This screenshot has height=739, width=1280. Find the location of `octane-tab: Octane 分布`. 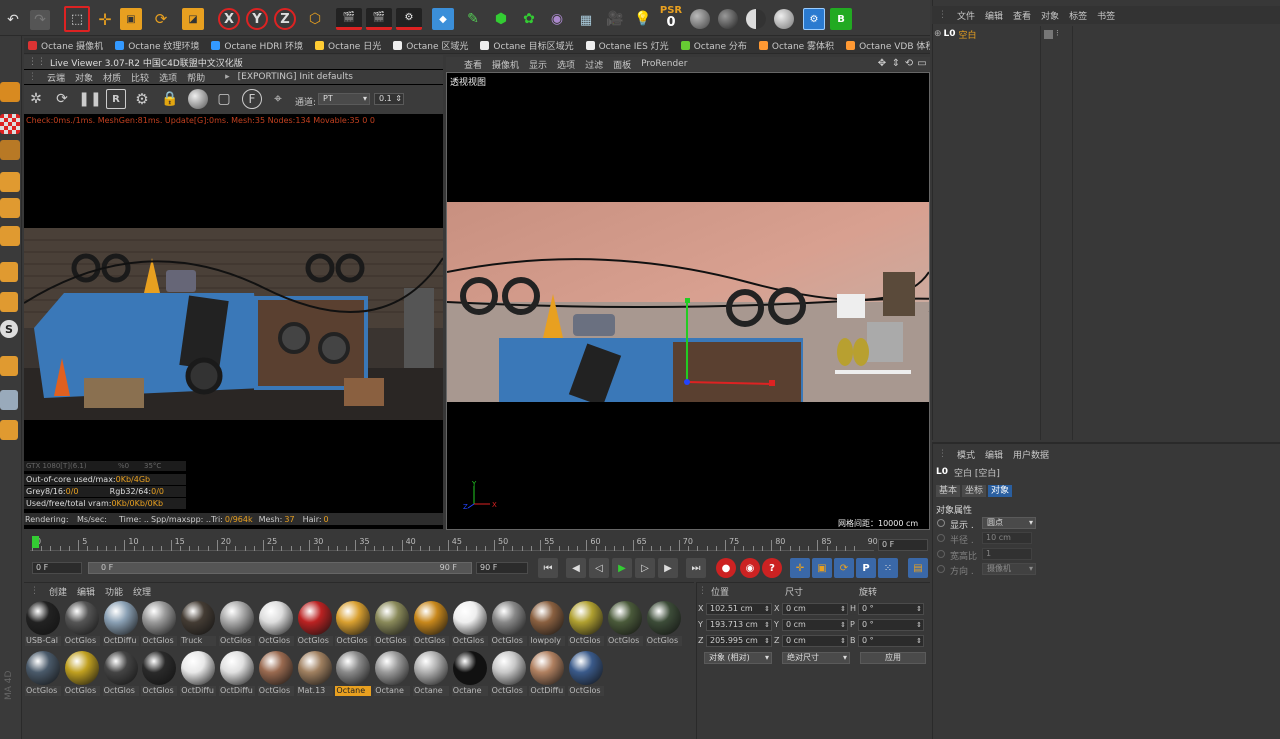

octane-tab: Octane 分布 is located at coordinates (714, 46).